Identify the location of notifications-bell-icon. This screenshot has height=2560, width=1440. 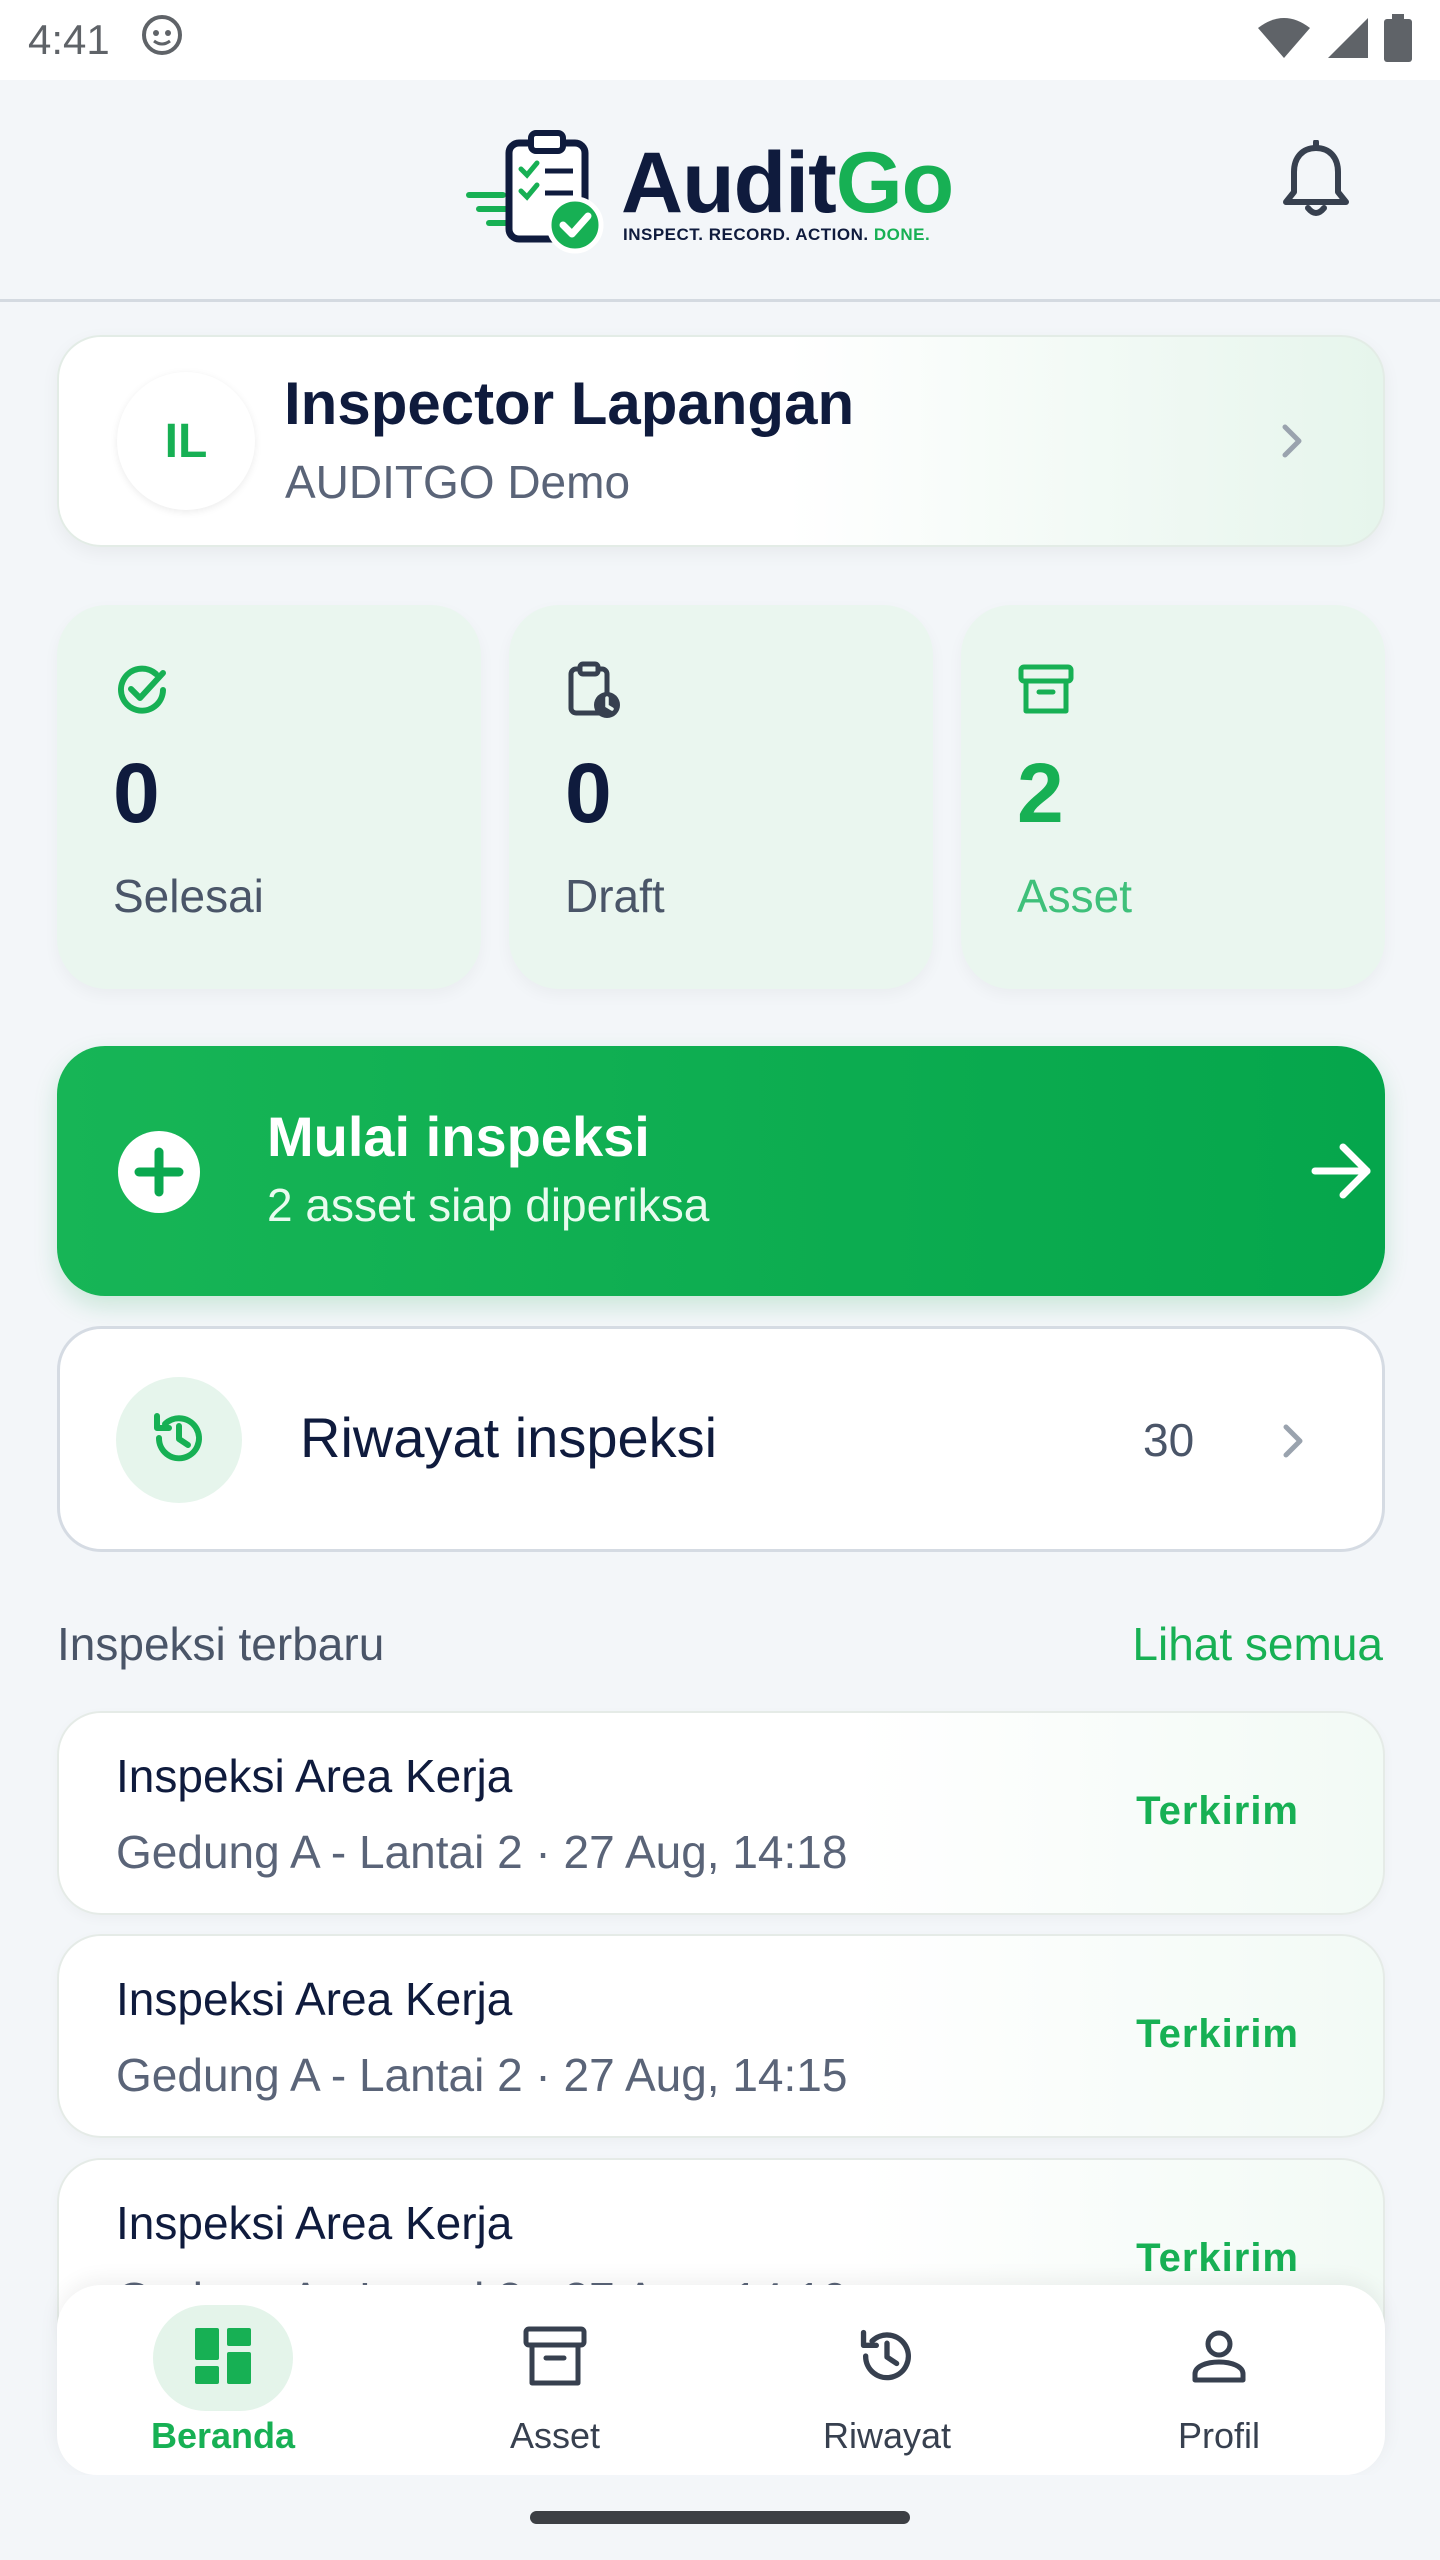
(1316, 179).